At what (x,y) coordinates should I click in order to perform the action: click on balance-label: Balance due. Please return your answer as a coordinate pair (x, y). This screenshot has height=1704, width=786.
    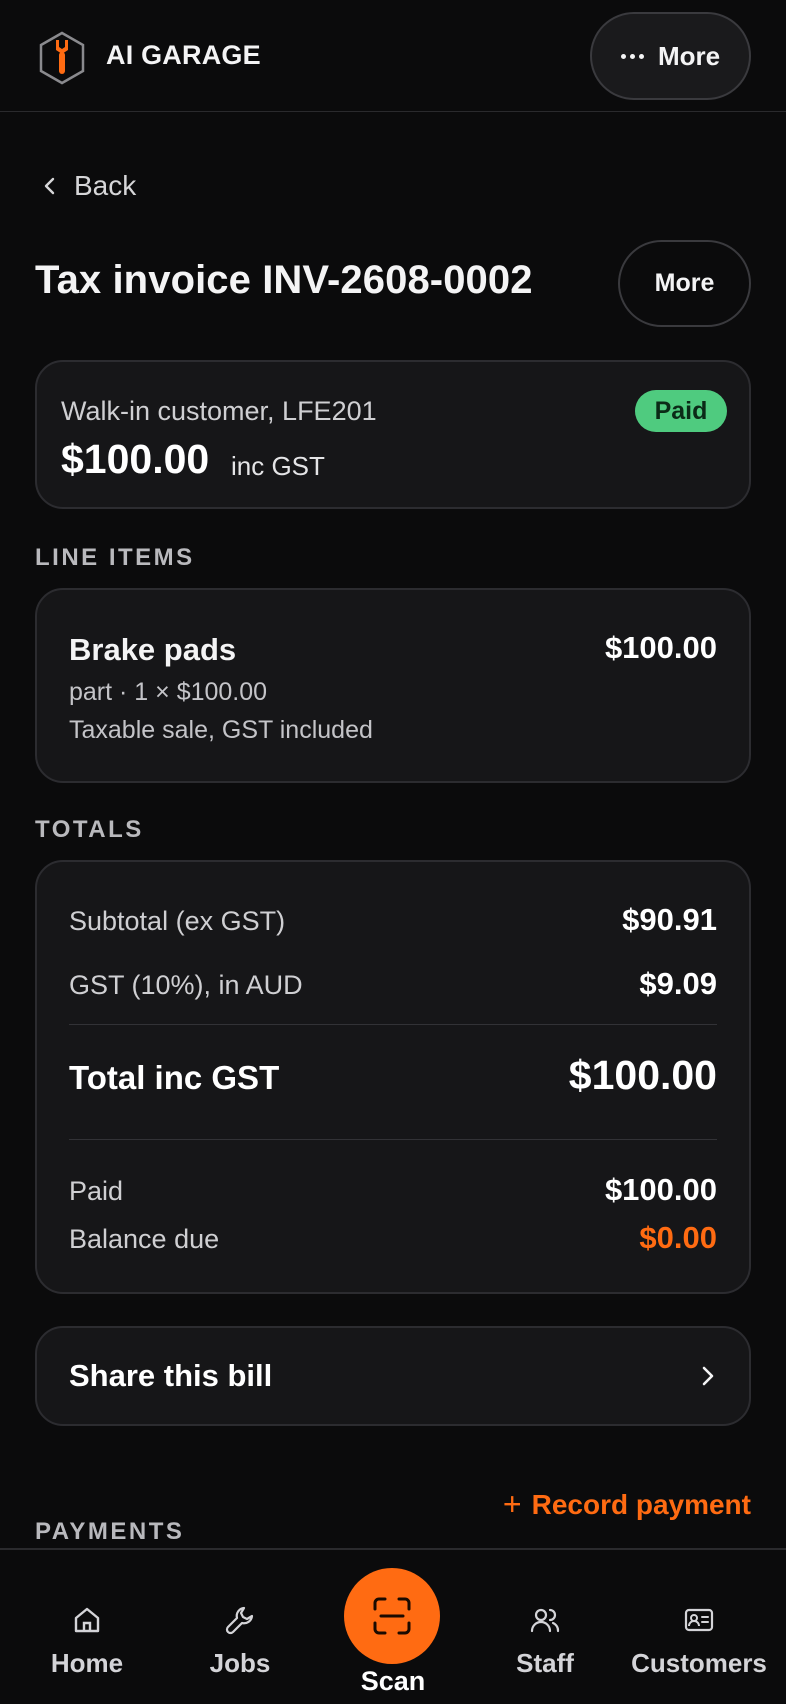
    Looking at the image, I should click on (144, 1239).